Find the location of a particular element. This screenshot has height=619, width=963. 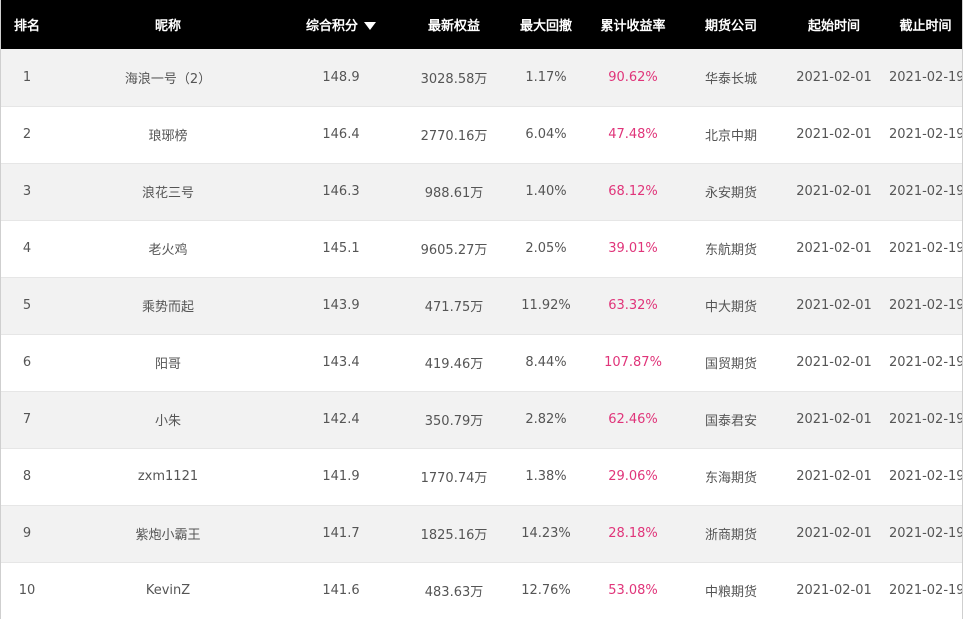

cell-return: 68.12% is located at coordinates (633, 191).